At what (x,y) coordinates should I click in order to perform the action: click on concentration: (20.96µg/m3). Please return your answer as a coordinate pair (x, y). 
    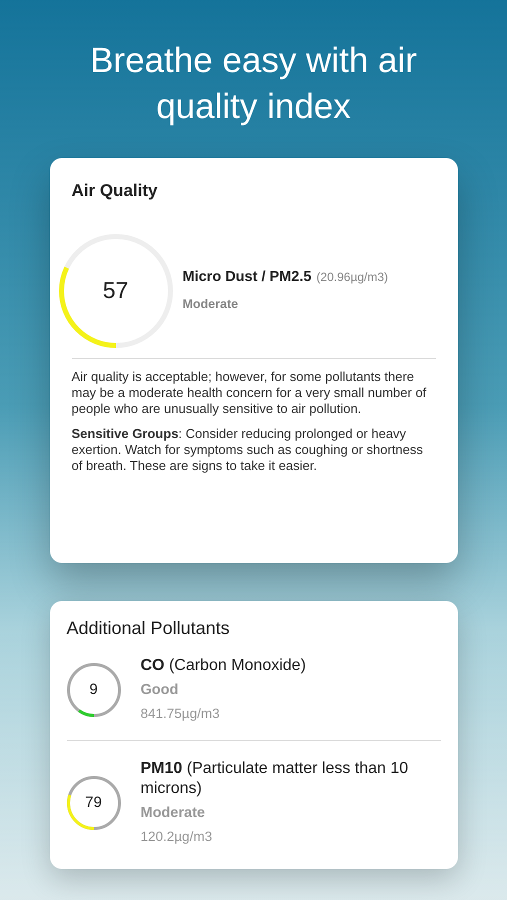
    Looking at the image, I should click on (352, 277).